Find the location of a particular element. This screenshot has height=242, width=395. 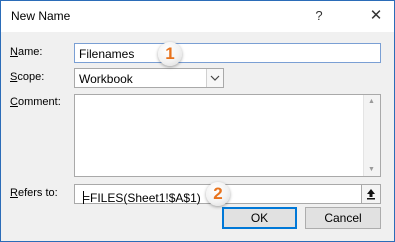

step-marker-2: 2 is located at coordinates (218, 194).